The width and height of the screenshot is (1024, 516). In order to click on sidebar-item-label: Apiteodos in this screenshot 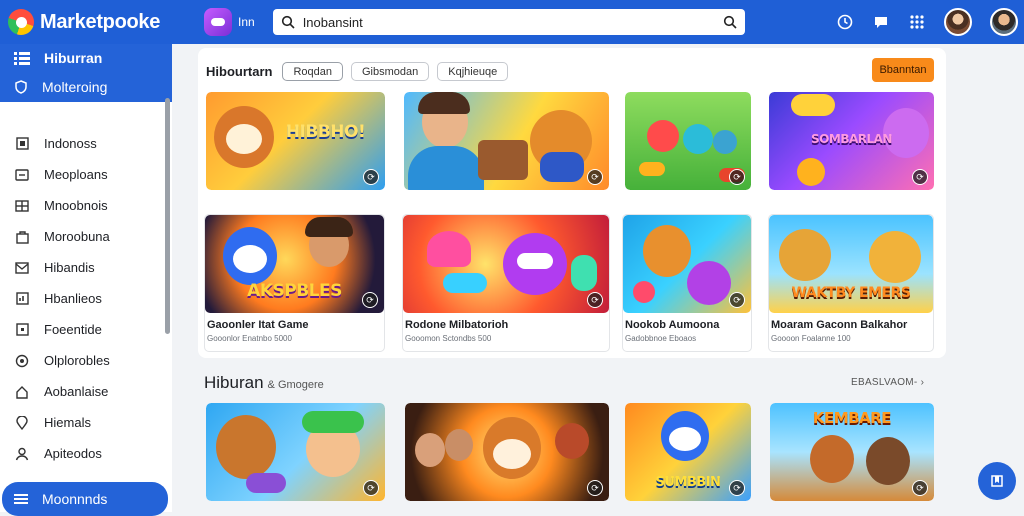, I will do `click(73, 453)`.